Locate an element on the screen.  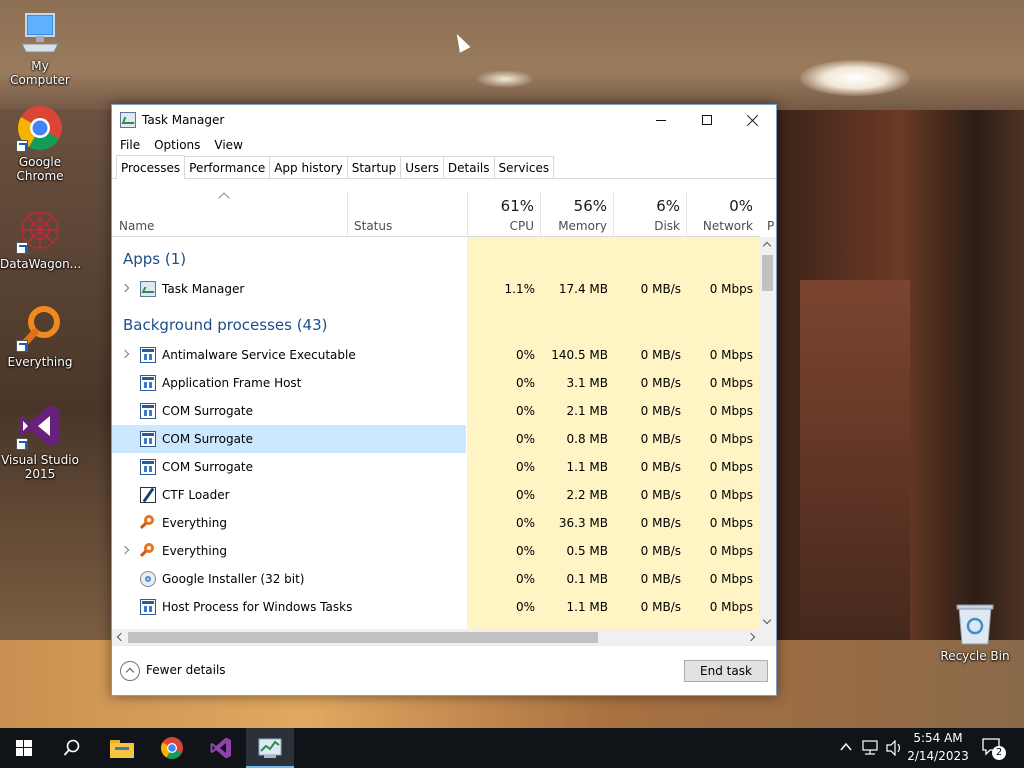
table-row: Everything 0% 0.5 MB 0 MB/s 0 Mbps is located at coordinates (436, 551).